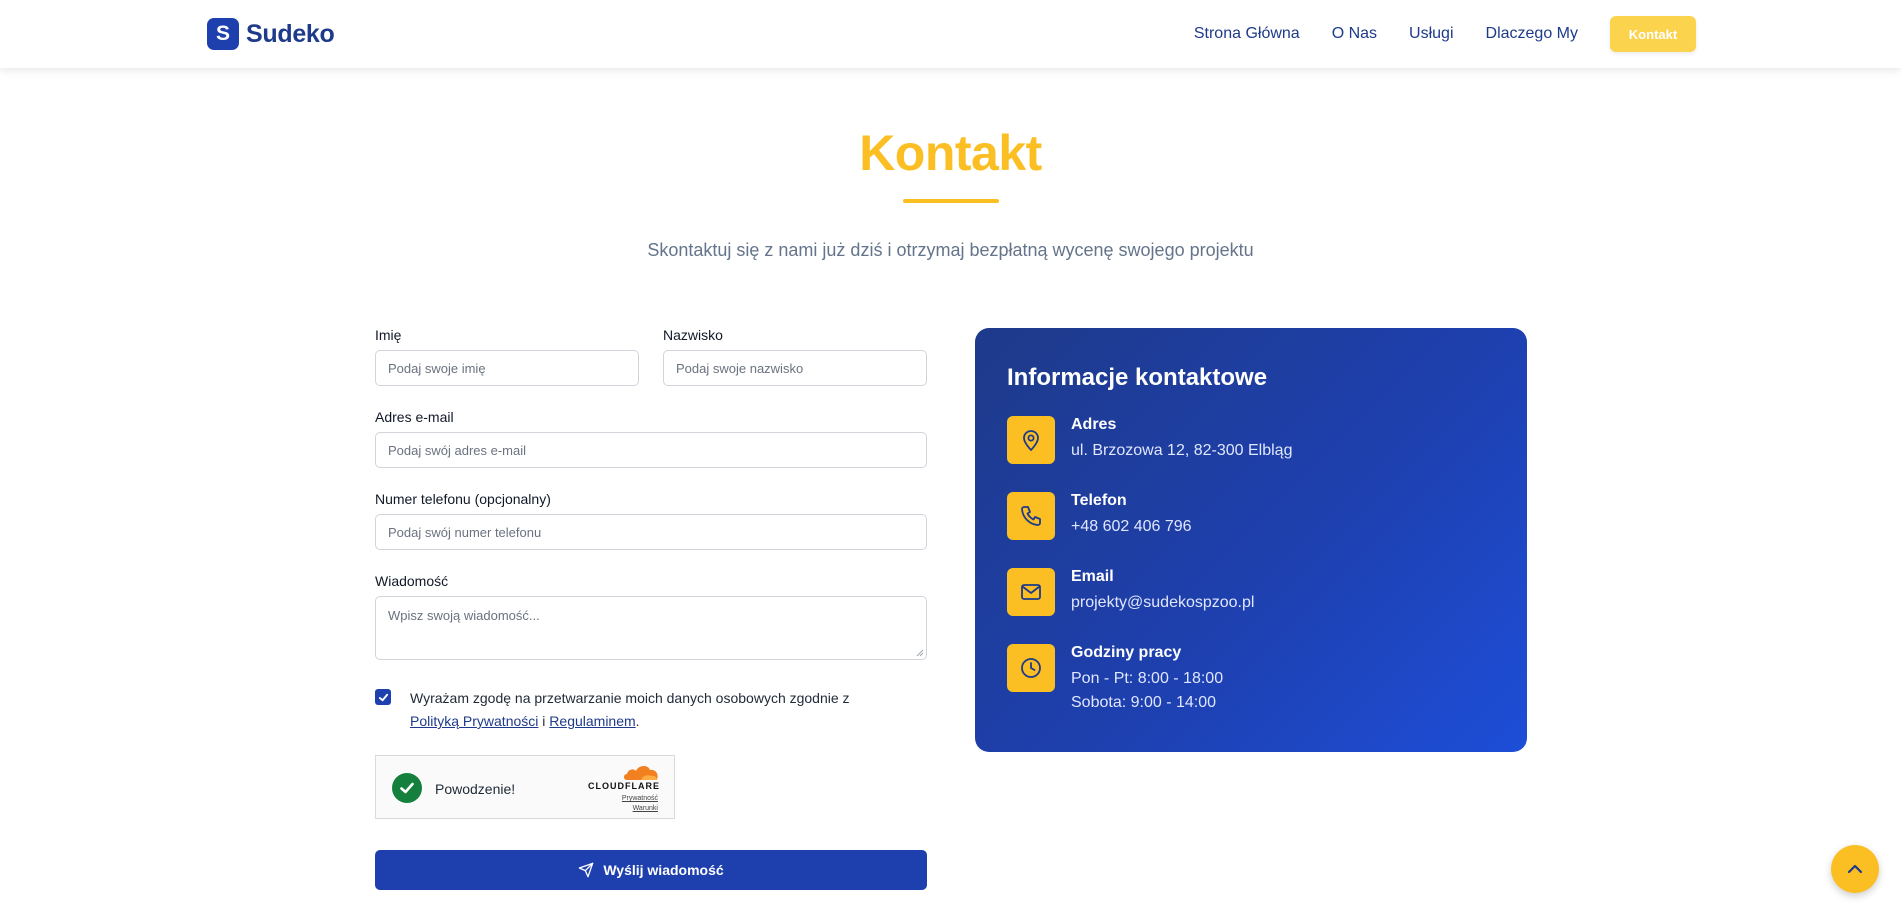  I want to click on send-icon, so click(586, 870).